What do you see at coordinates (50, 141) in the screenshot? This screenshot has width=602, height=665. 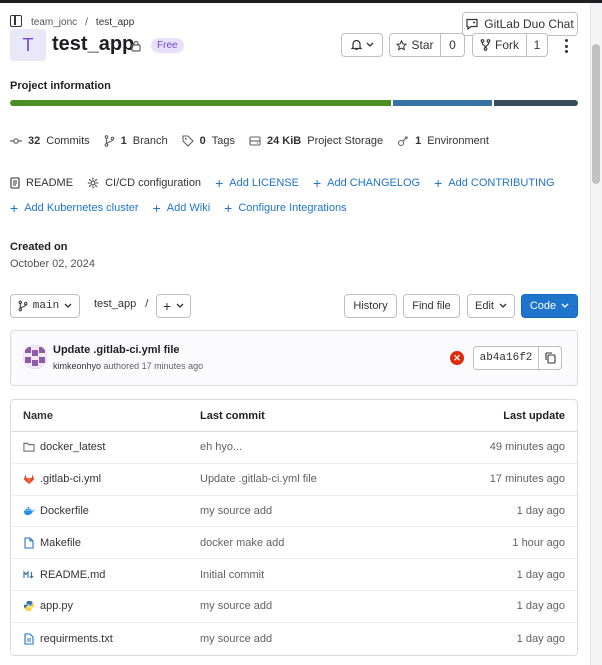 I see `stat-commits: 32 Commits` at bounding box center [50, 141].